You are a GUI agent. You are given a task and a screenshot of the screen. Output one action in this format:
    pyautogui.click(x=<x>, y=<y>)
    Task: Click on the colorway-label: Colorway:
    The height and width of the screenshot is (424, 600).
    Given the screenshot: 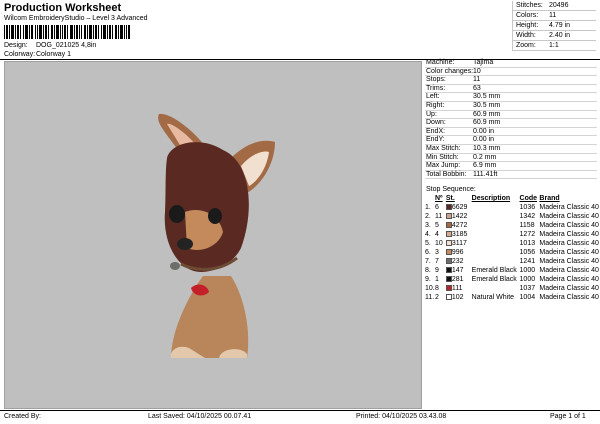 What is the action you would take?
    pyautogui.click(x=20, y=54)
    